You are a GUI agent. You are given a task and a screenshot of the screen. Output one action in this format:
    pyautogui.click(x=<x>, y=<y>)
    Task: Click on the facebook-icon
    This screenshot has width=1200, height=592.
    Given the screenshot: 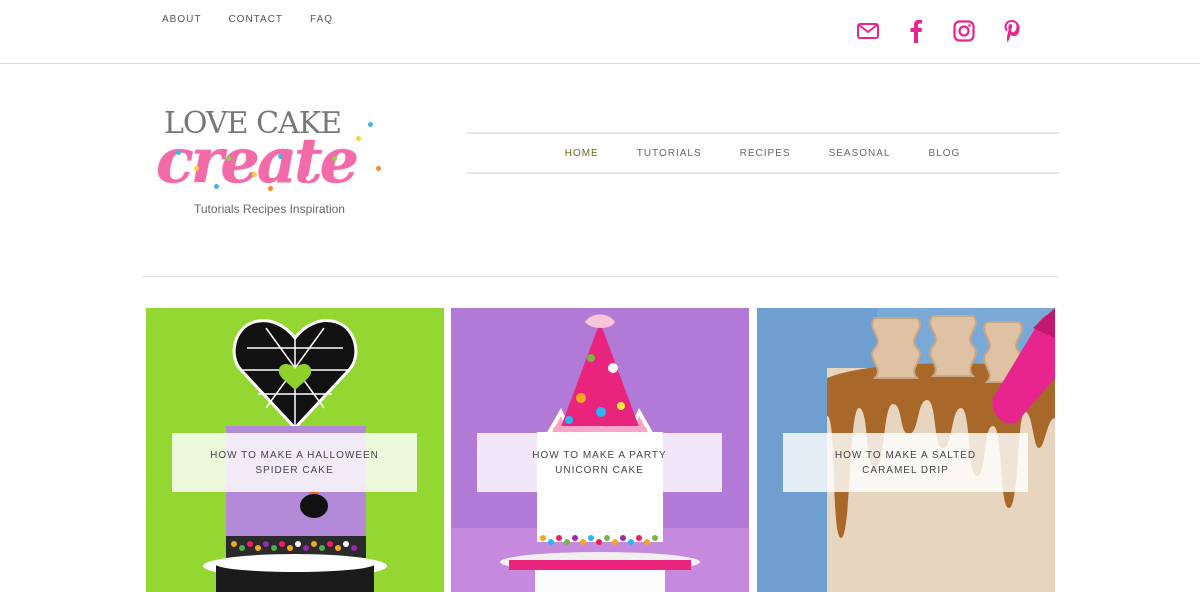 What is the action you would take?
    pyautogui.click(x=916, y=31)
    